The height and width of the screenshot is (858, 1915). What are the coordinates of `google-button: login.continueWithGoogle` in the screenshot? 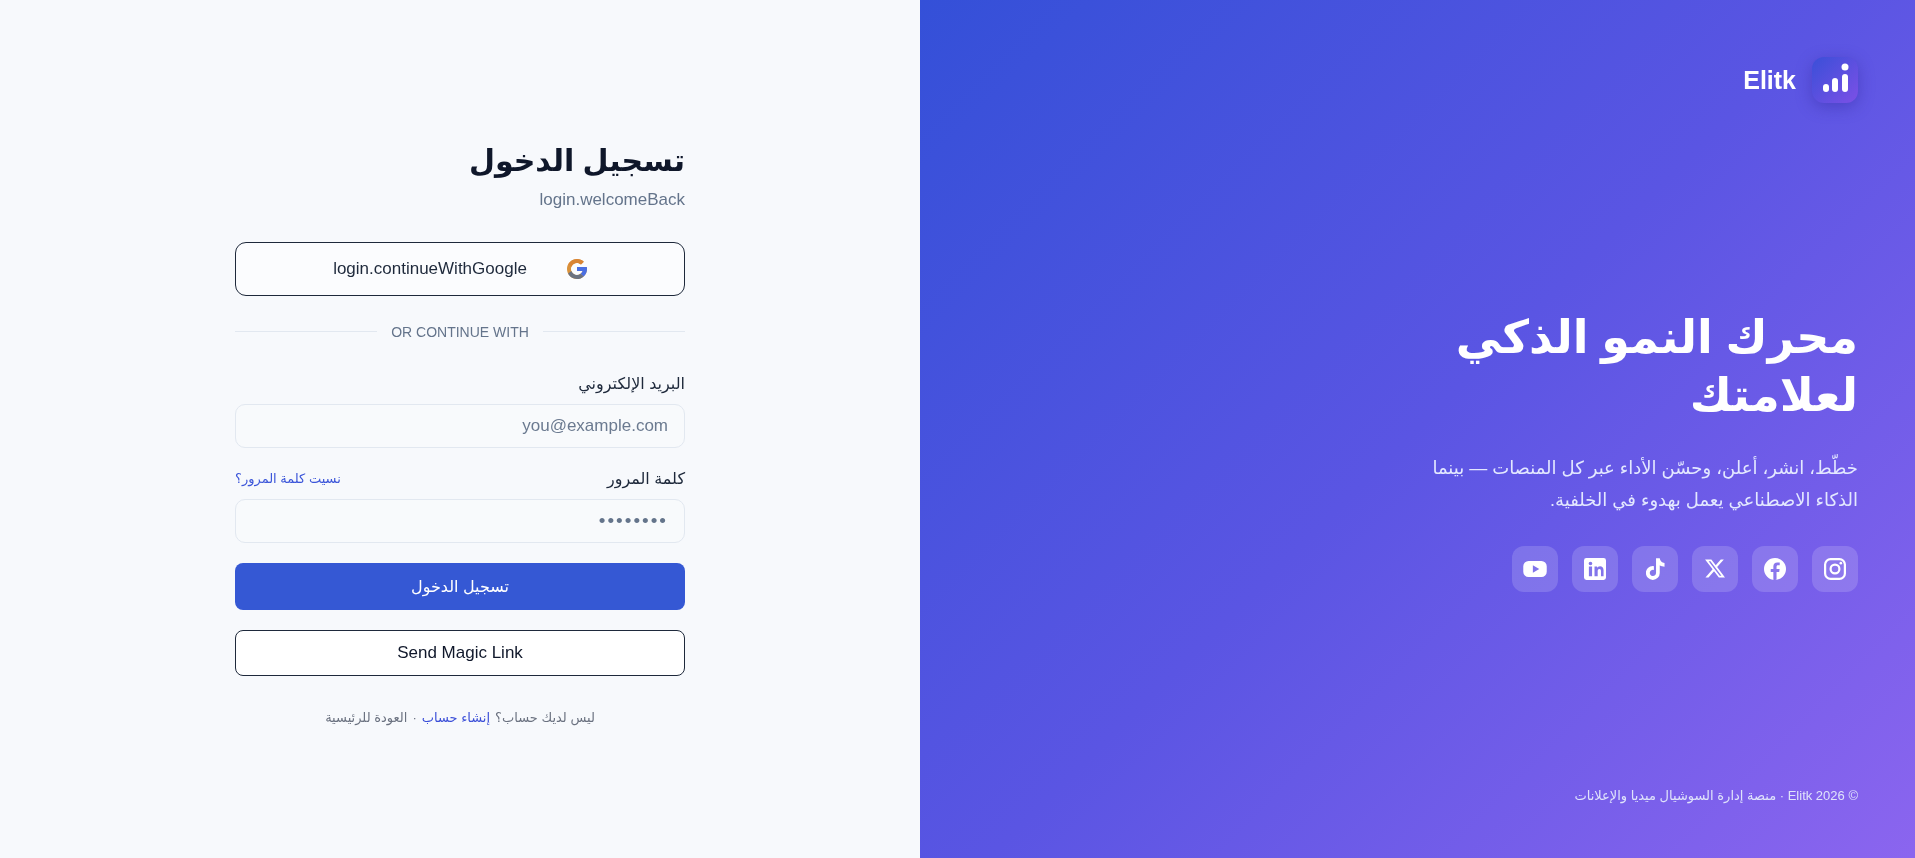 It's located at (460, 268).